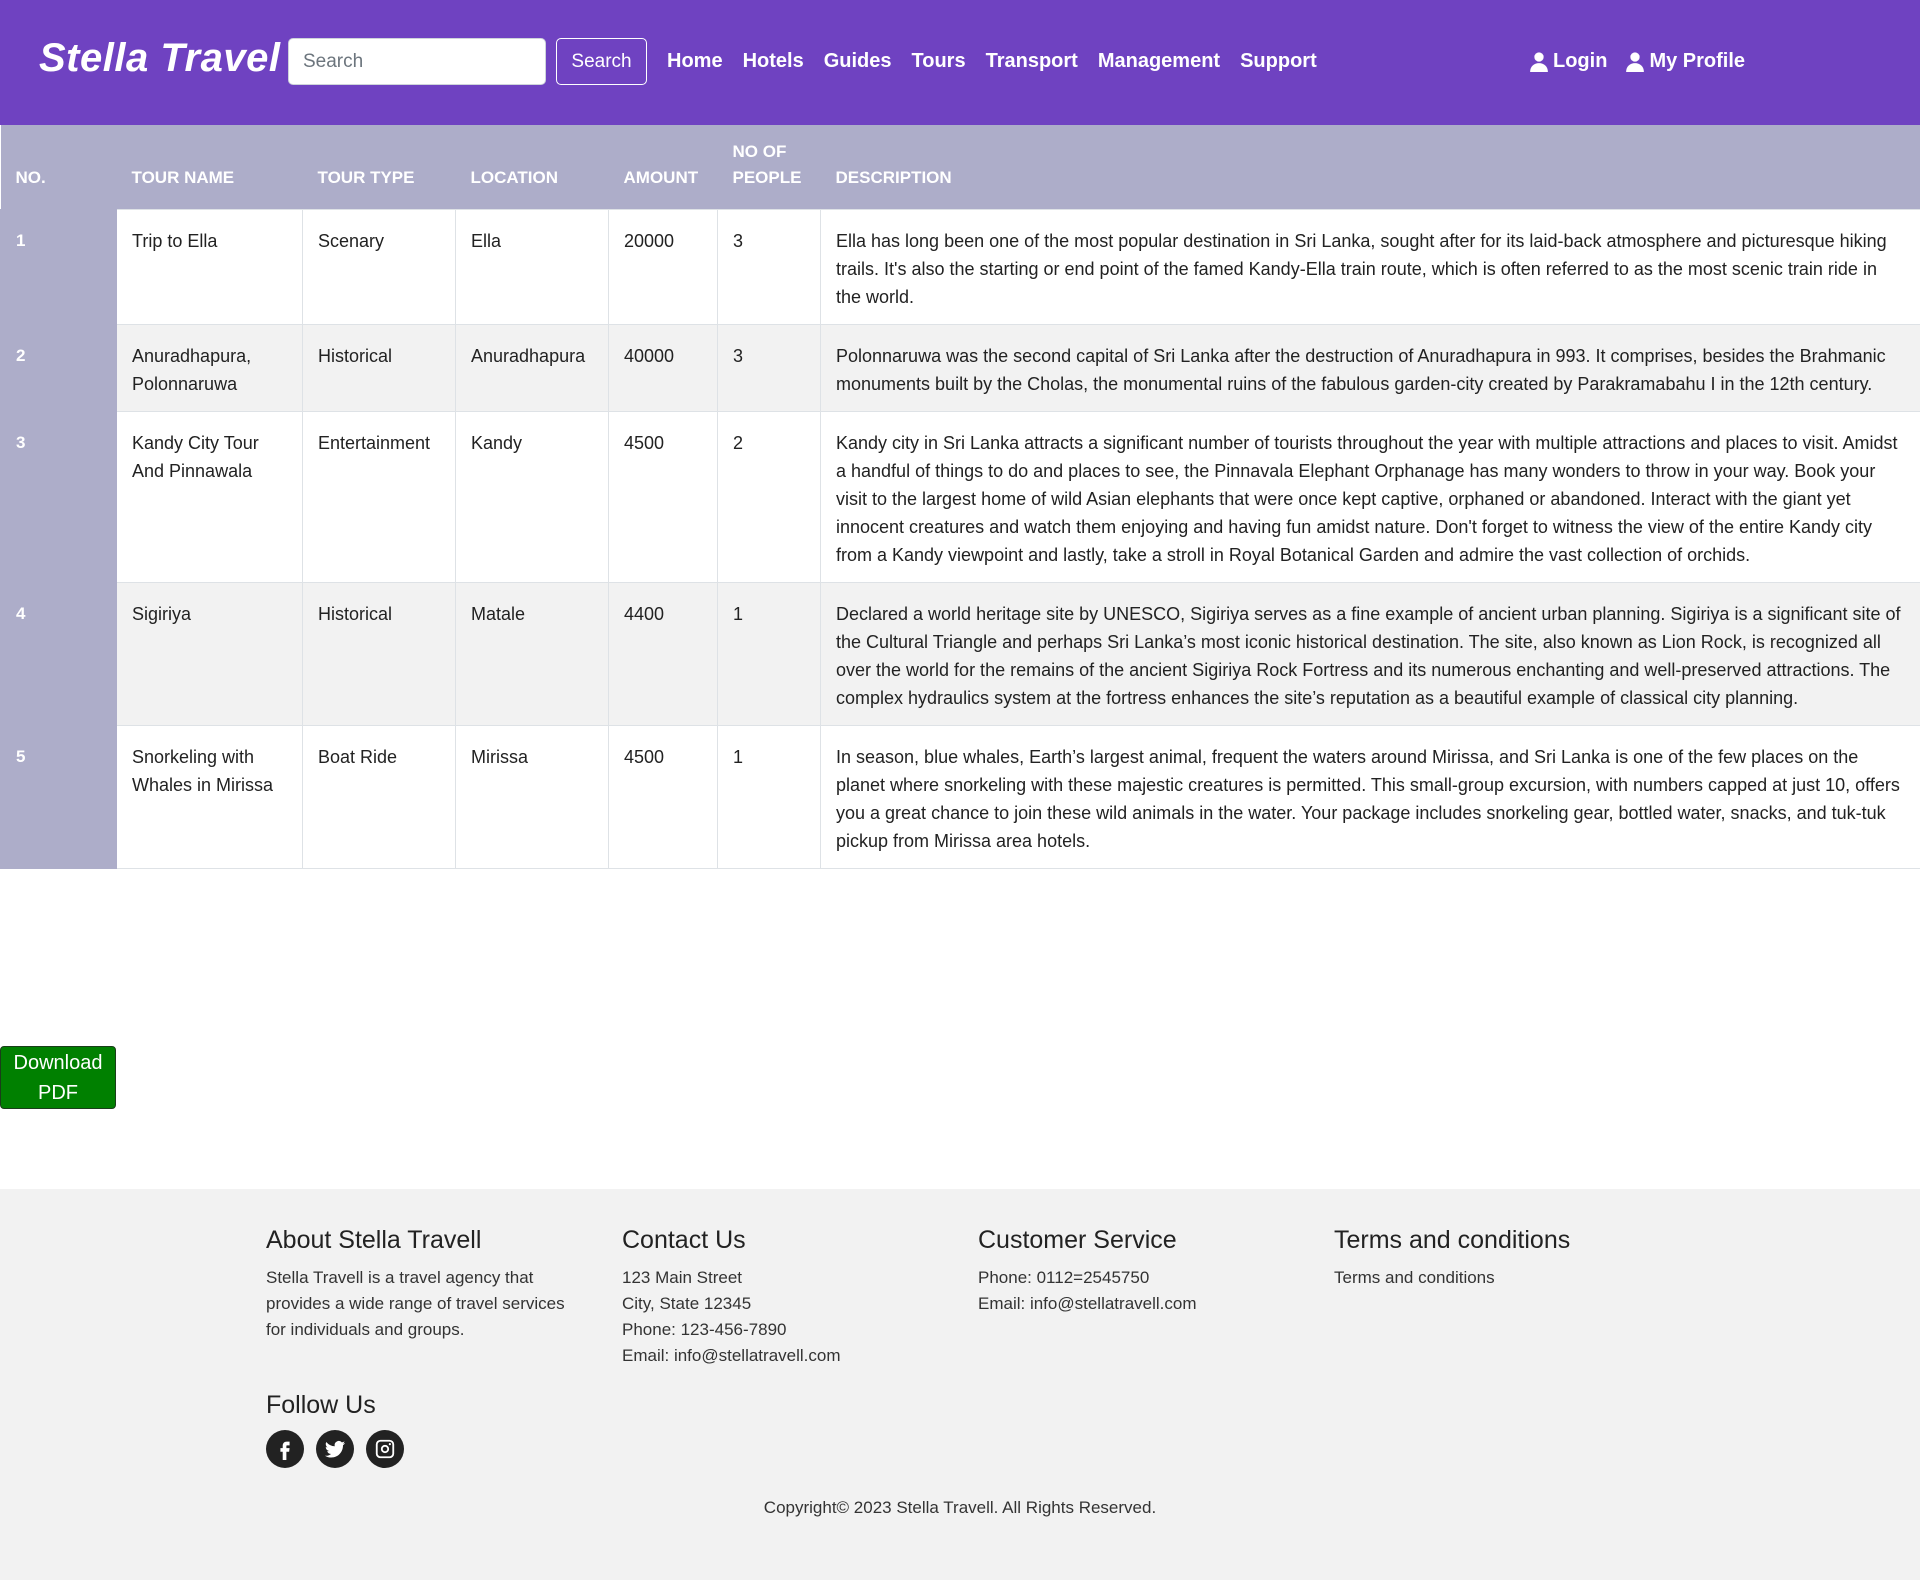 This screenshot has height=1580, width=1920. I want to click on follow-title: Follow Us, so click(321, 1405).